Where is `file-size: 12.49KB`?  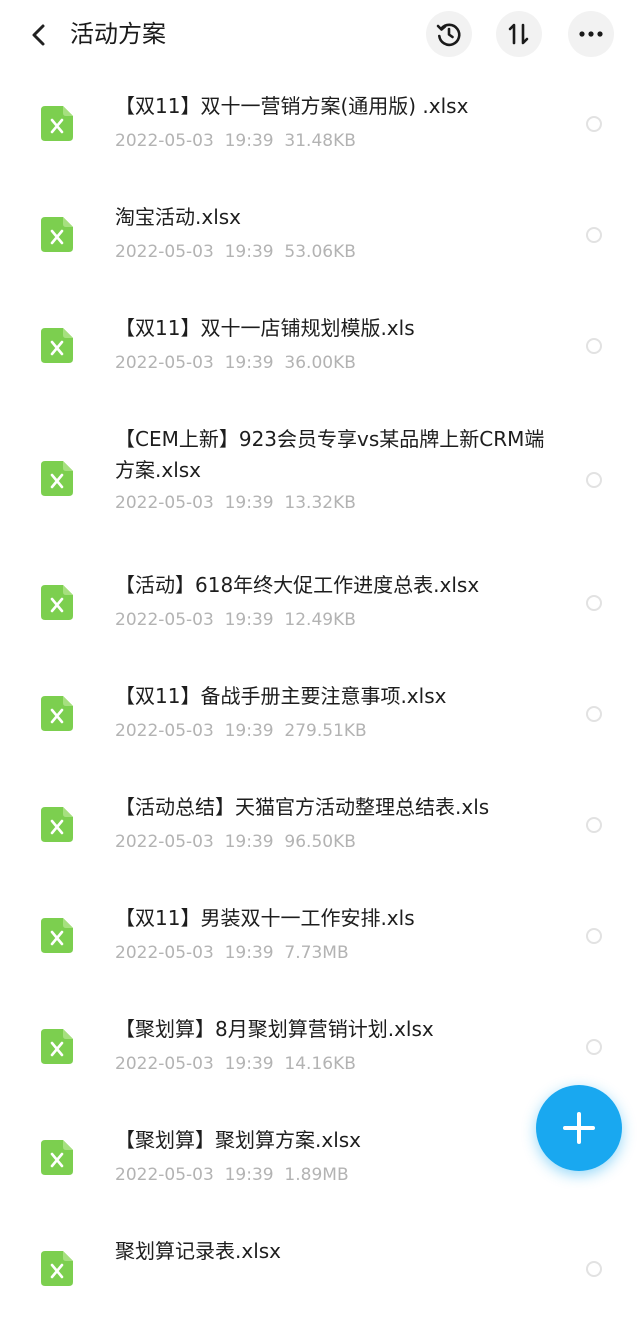 file-size: 12.49KB is located at coordinates (320, 620).